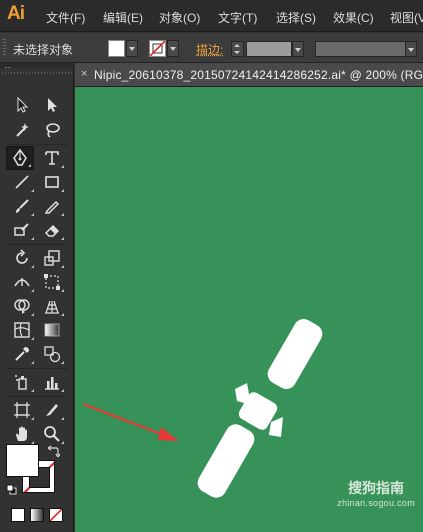 The width and height of the screenshot is (423, 532). I want to click on fill-swatch, so click(22, 460).